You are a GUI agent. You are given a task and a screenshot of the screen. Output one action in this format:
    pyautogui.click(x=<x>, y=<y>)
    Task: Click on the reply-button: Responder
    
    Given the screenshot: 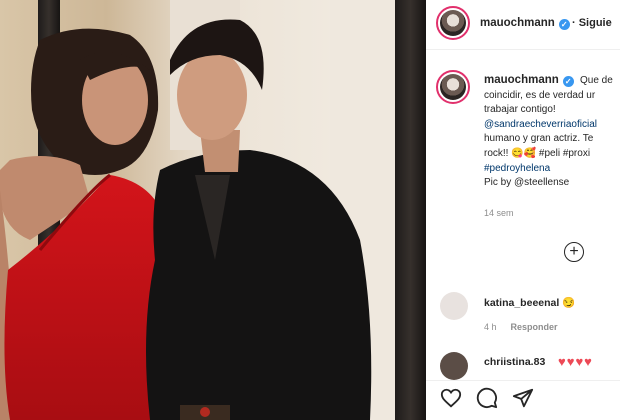 What is the action you would take?
    pyautogui.click(x=534, y=327)
    